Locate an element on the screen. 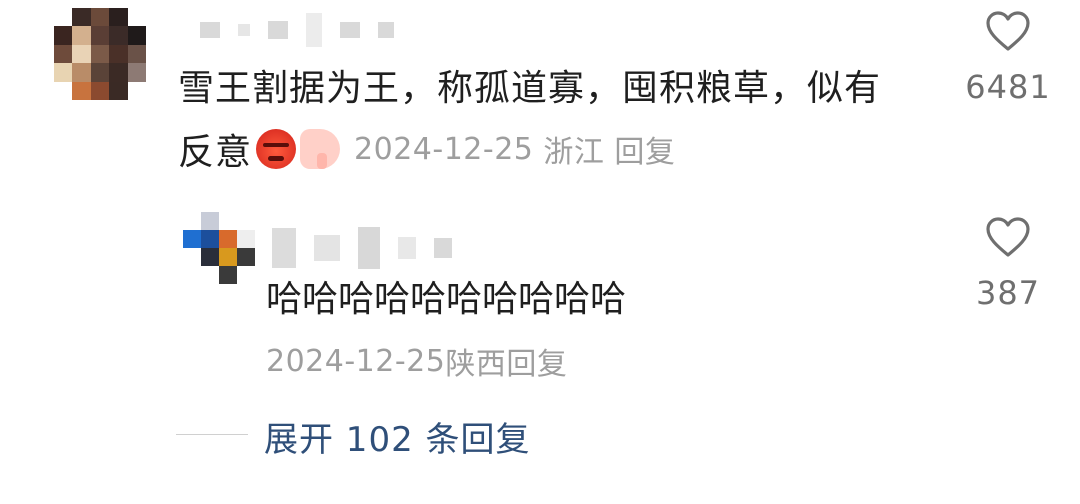 The height and width of the screenshot is (504, 1080). comment-location: 浙江 is located at coordinates (574, 152).